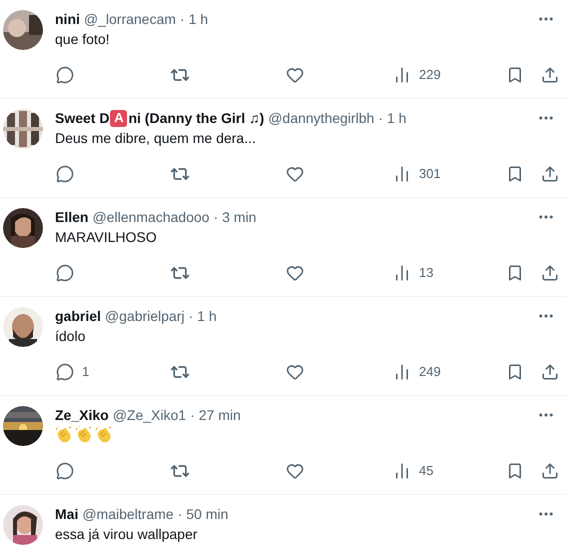 The height and width of the screenshot is (553, 567). Describe the element at coordinates (149, 415) in the screenshot. I see `user-handle: @Ze_Xiko1` at that location.